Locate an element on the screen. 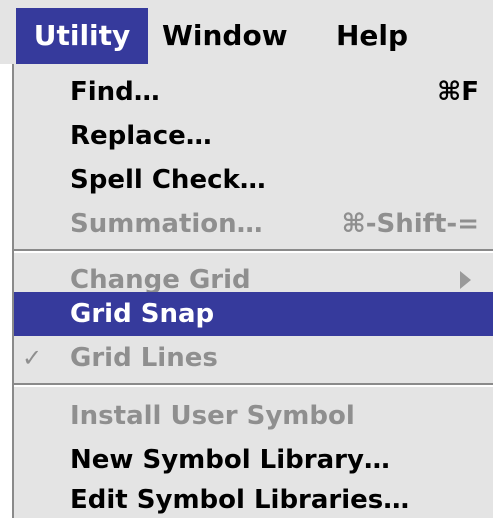 The image size is (493, 522). menu-item-label: Install User Symbol is located at coordinates (212, 416).